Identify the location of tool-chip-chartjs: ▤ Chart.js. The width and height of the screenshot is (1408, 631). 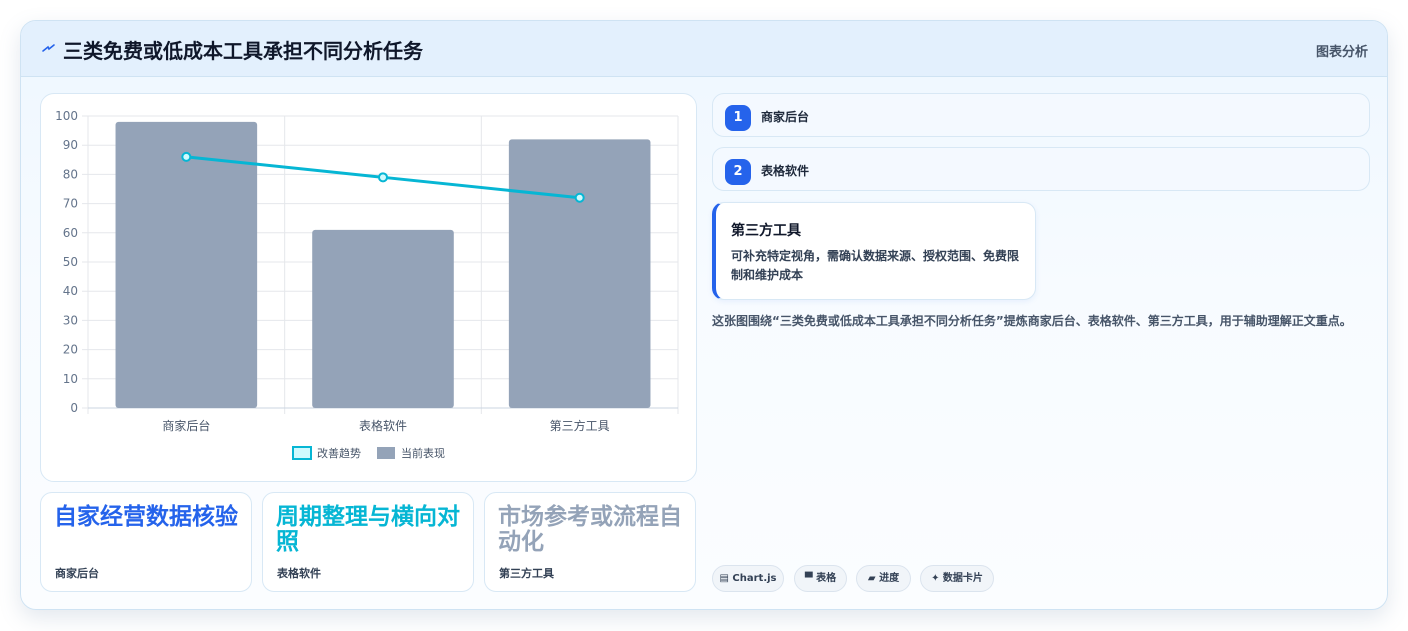
(748, 578).